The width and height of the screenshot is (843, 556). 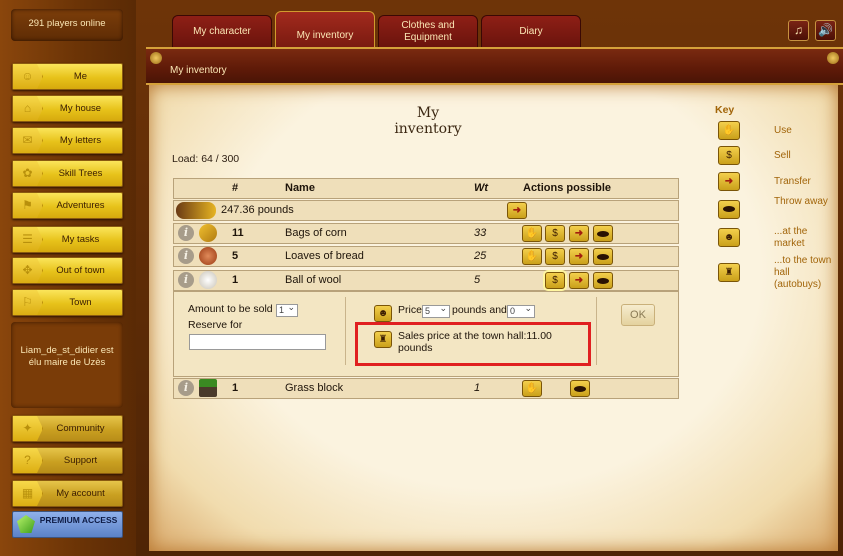 I want to click on item-qty: 1, so click(x=235, y=280).